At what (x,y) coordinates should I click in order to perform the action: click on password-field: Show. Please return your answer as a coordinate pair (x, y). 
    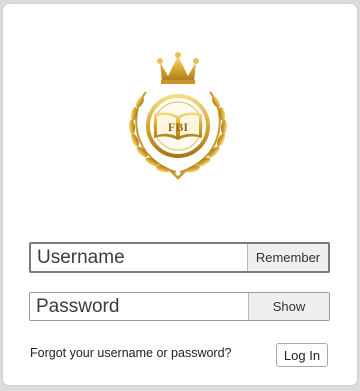
    Looking at the image, I should click on (179, 306).